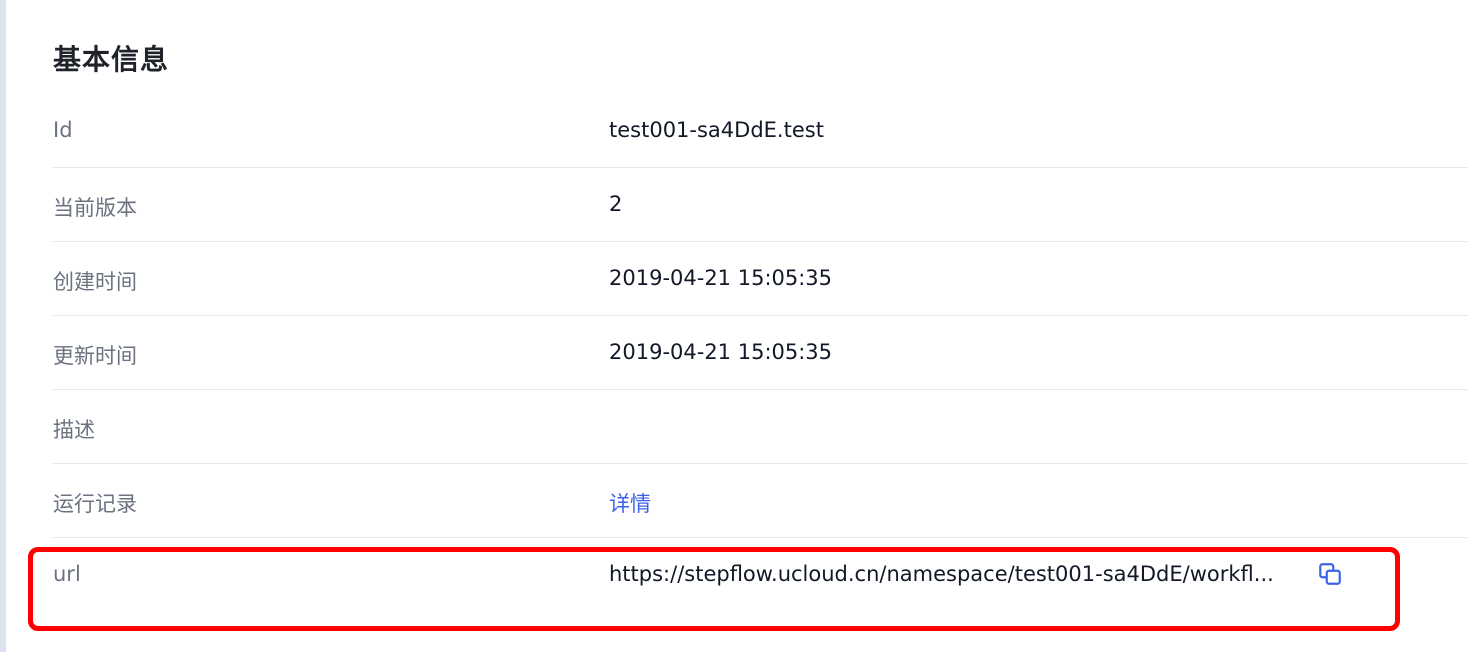 This screenshot has height=652, width=1468. Describe the element at coordinates (760, 427) in the screenshot. I see `info-row-description: 描述` at that location.